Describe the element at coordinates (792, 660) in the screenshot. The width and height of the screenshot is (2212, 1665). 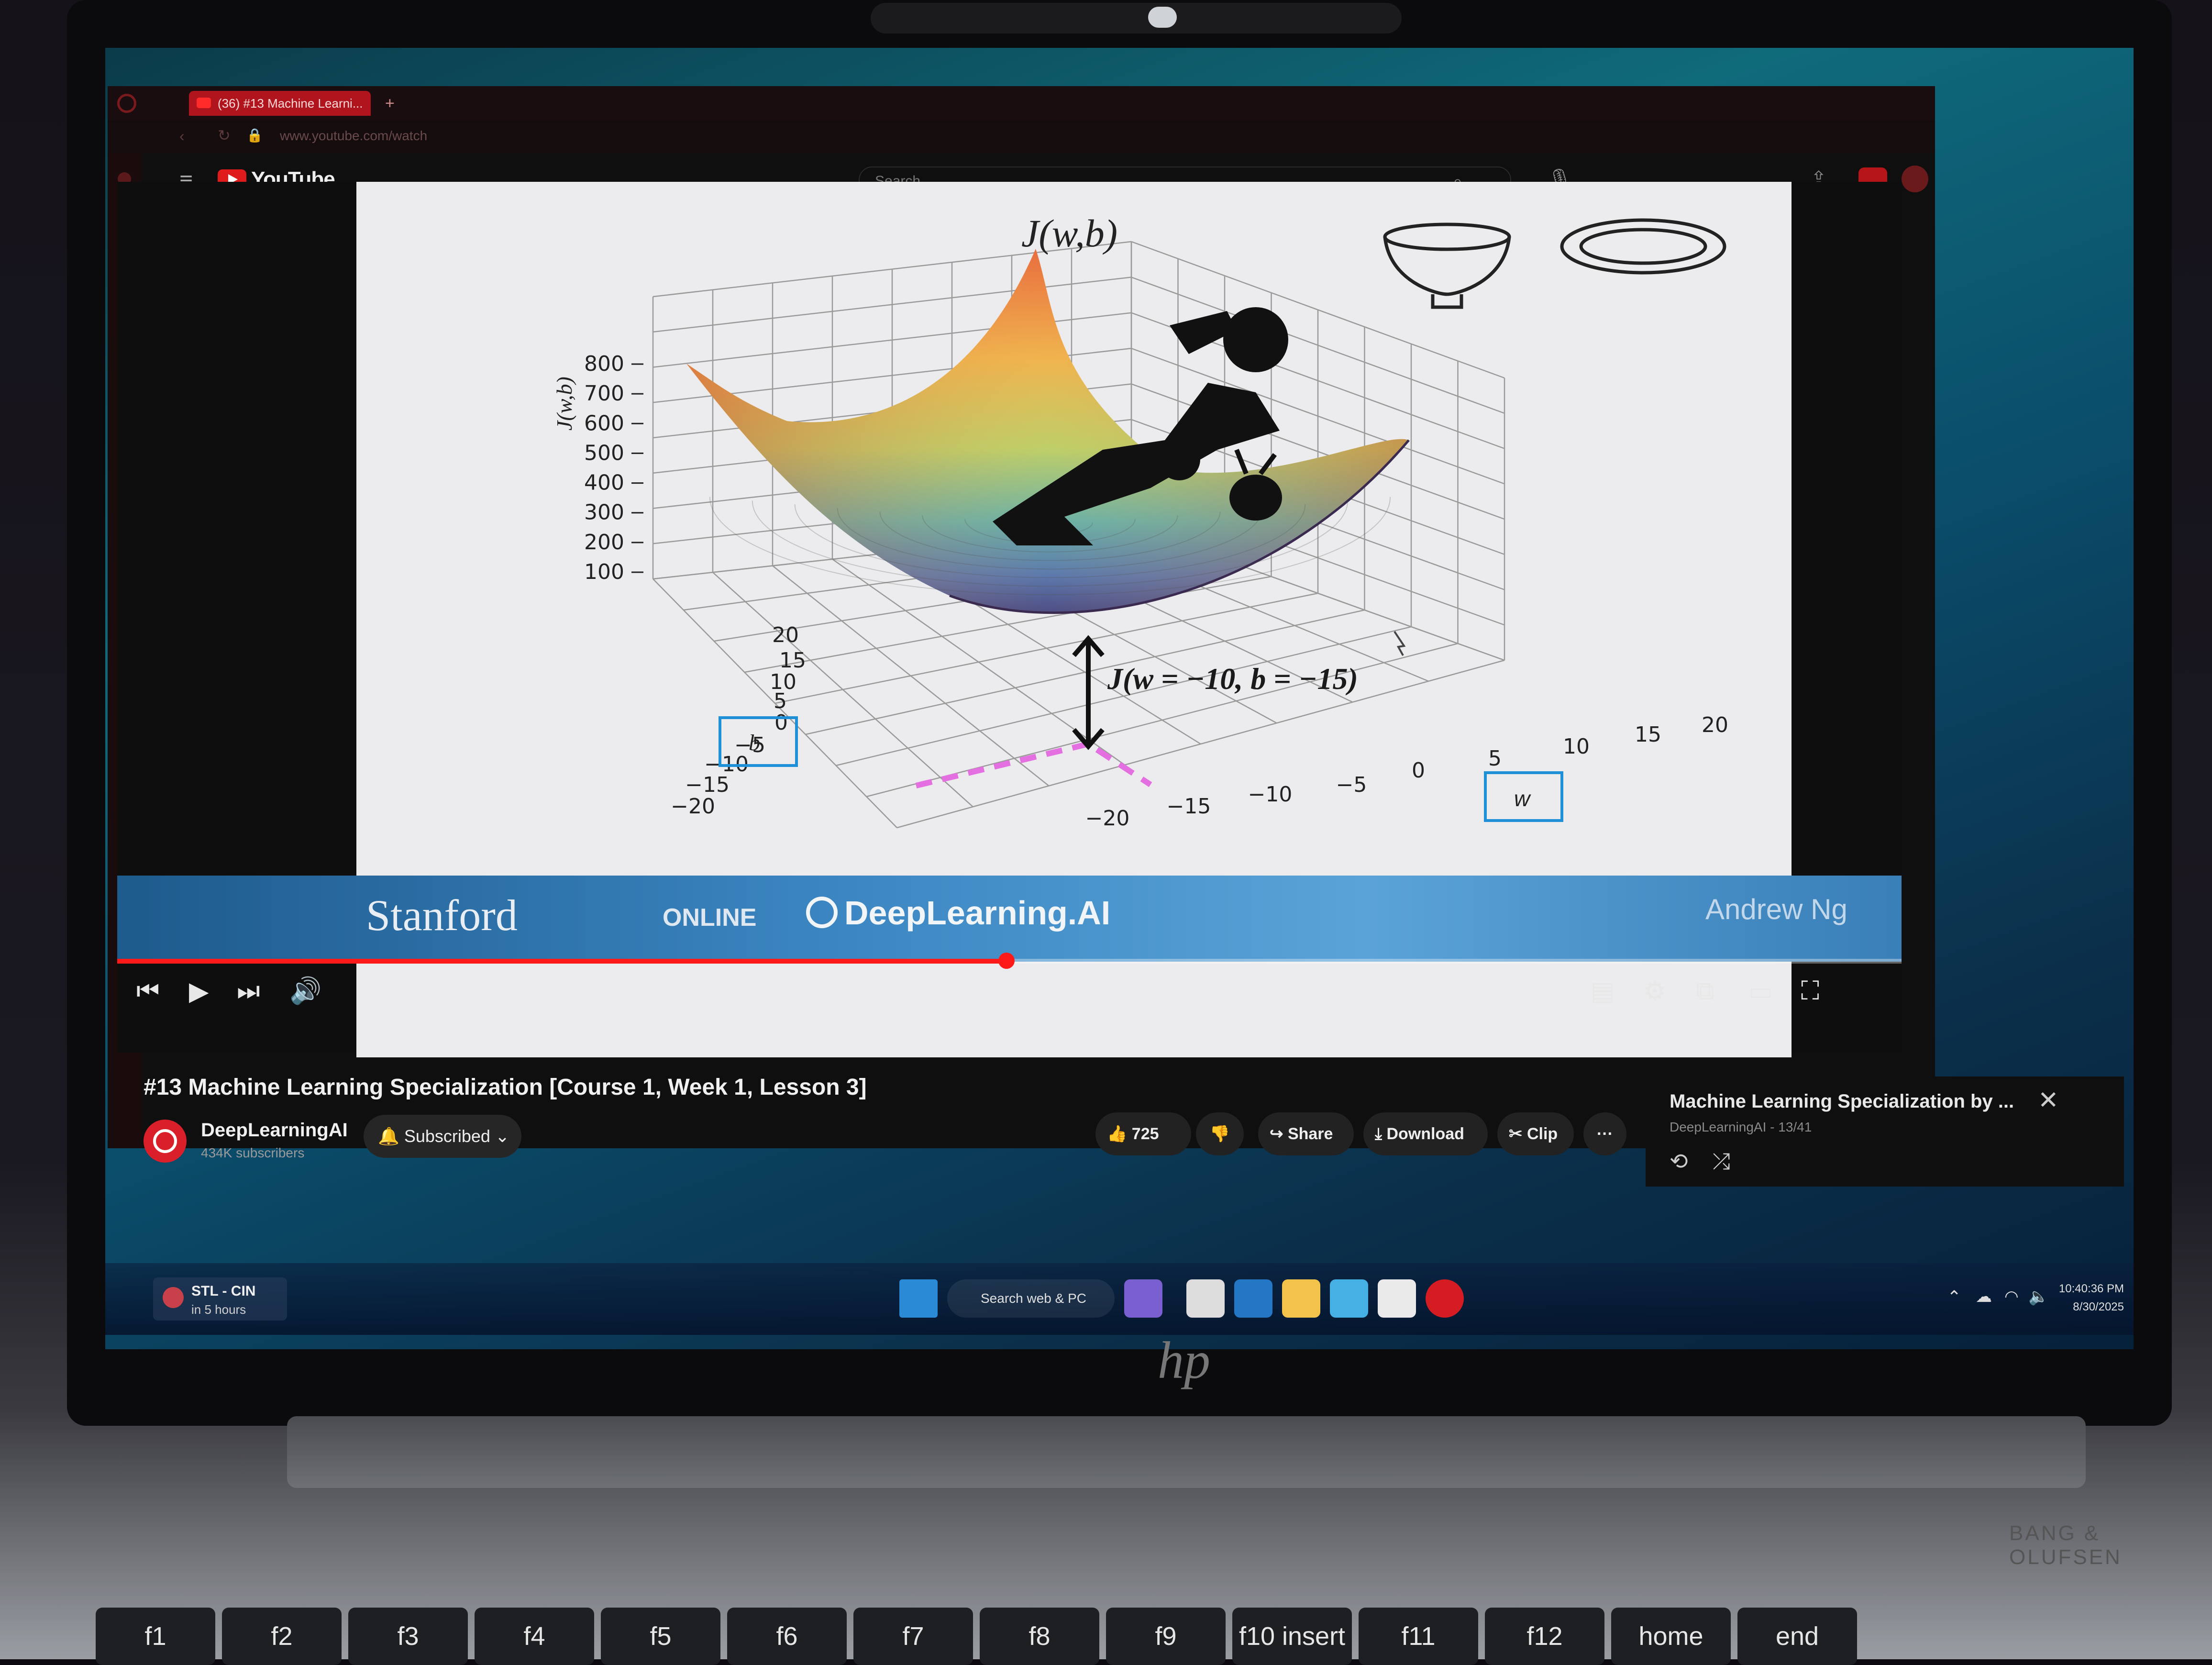
I see `b-tick-label: 15` at that location.